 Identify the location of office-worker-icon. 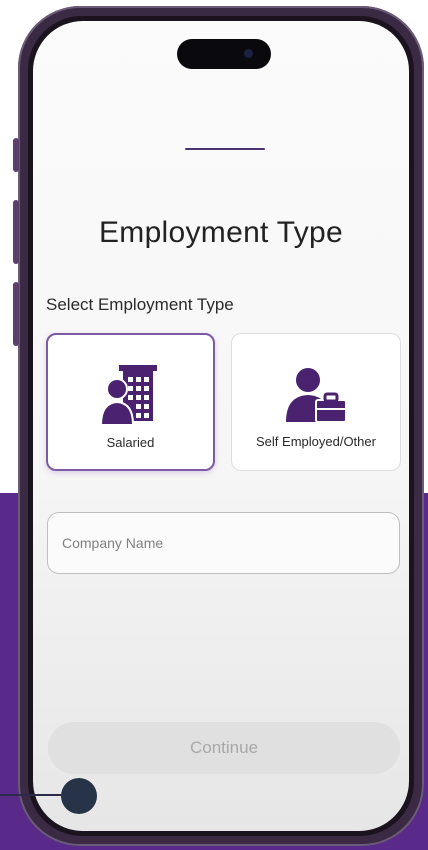
(130, 395).